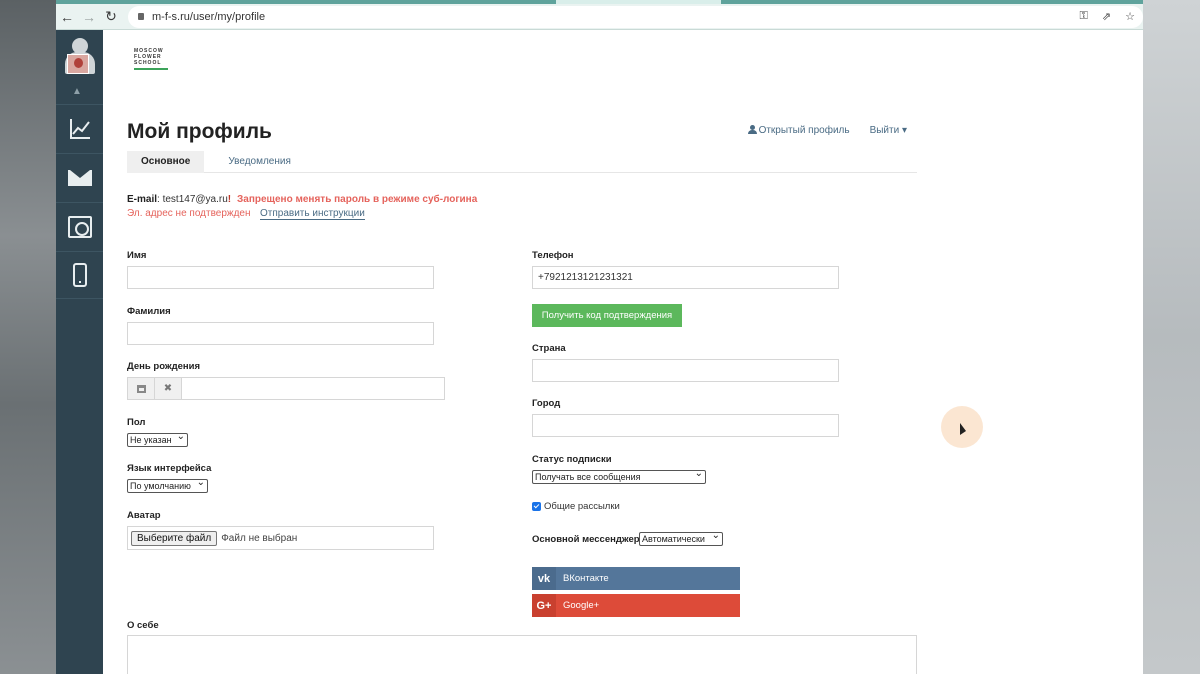 This screenshot has width=1200, height=674. Describe the element at coordinates (111, 17) in the screenshot. I see `reload-icon: ↻` at that location.